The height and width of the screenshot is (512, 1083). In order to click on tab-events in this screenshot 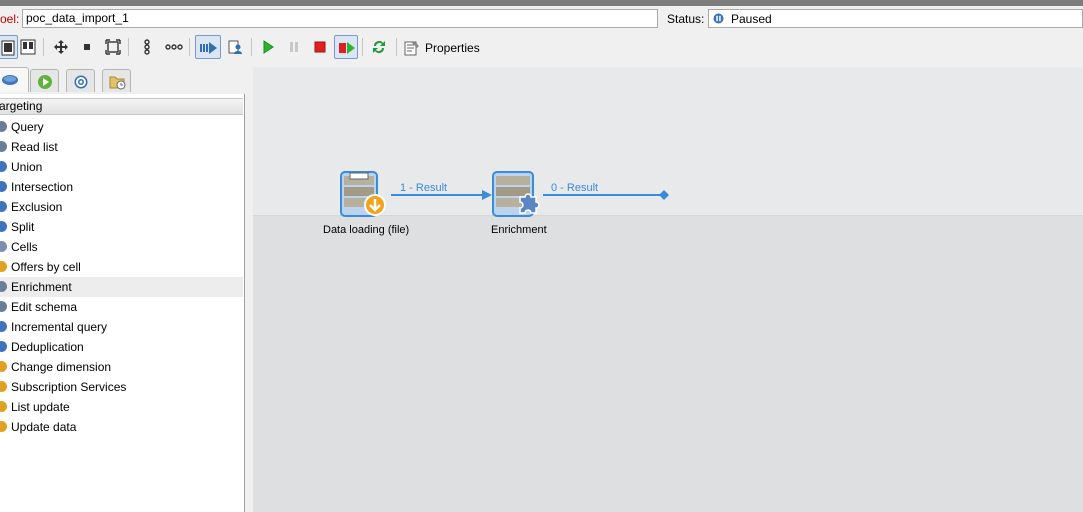, I will do `click(116, 80)`.